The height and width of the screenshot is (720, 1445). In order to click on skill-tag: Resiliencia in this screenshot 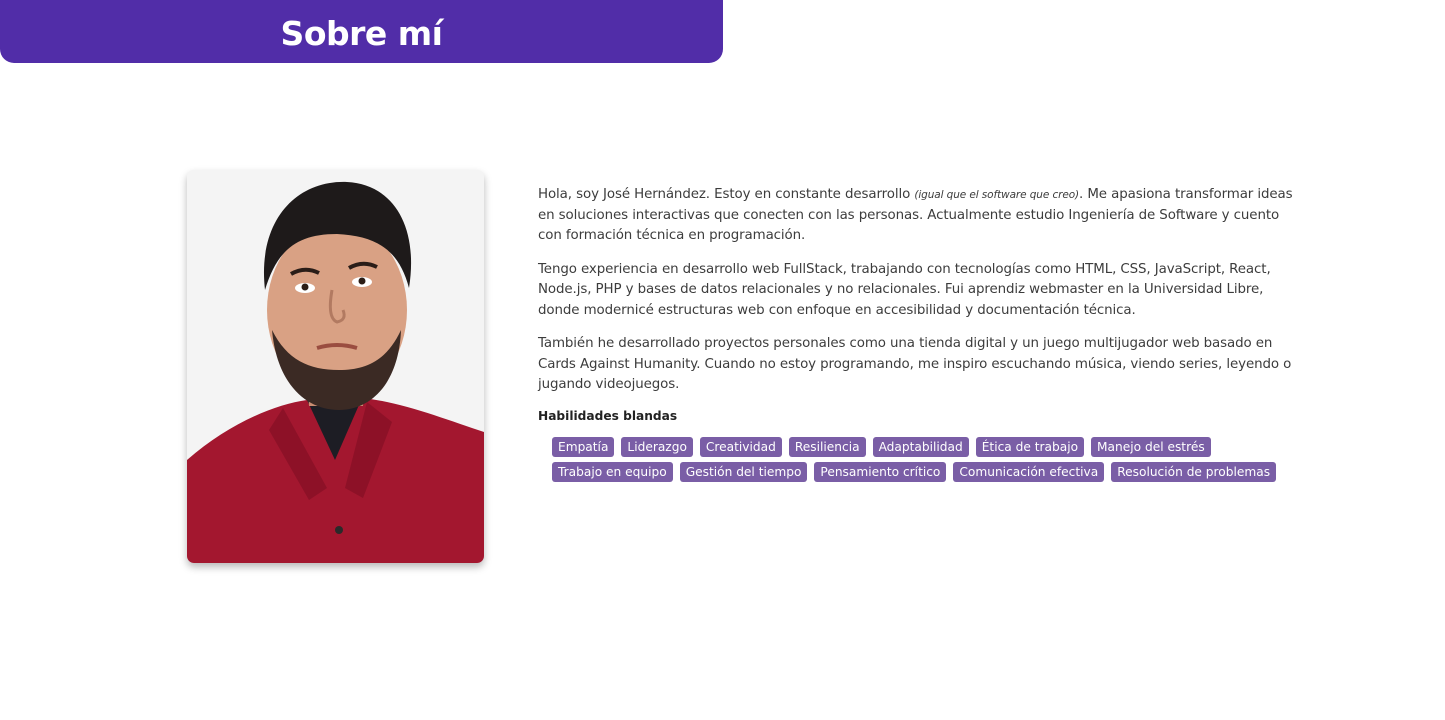, I will do `click(827, 446)`.